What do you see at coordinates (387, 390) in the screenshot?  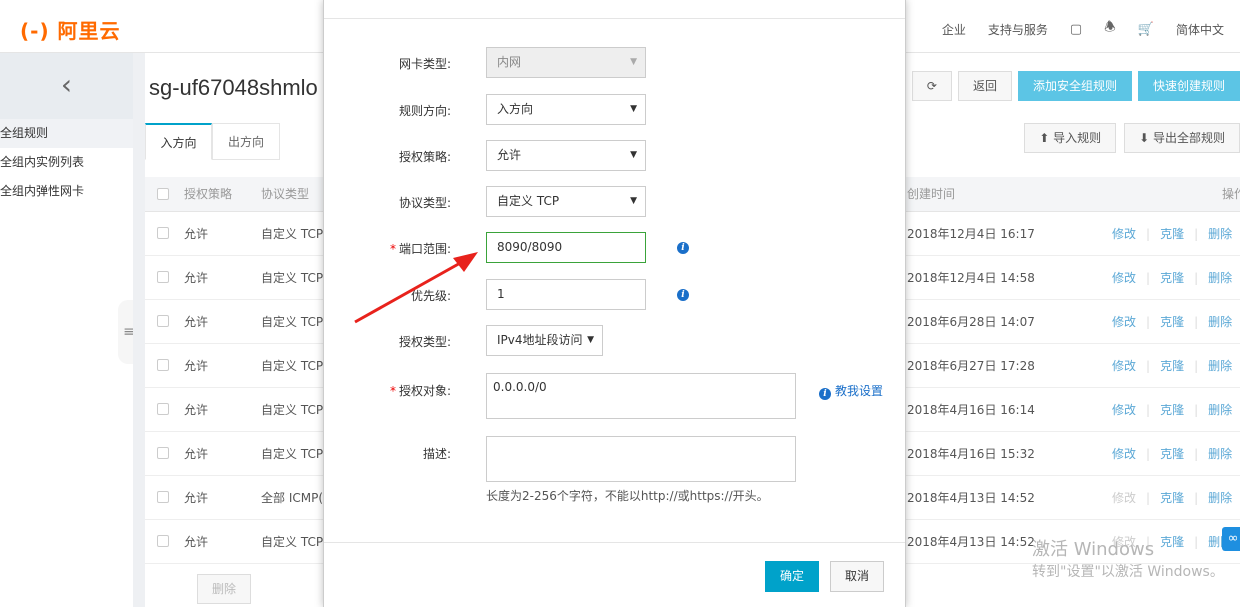 I see `label-auth-object: * 授权对象:` at bounding box center [387, 390].